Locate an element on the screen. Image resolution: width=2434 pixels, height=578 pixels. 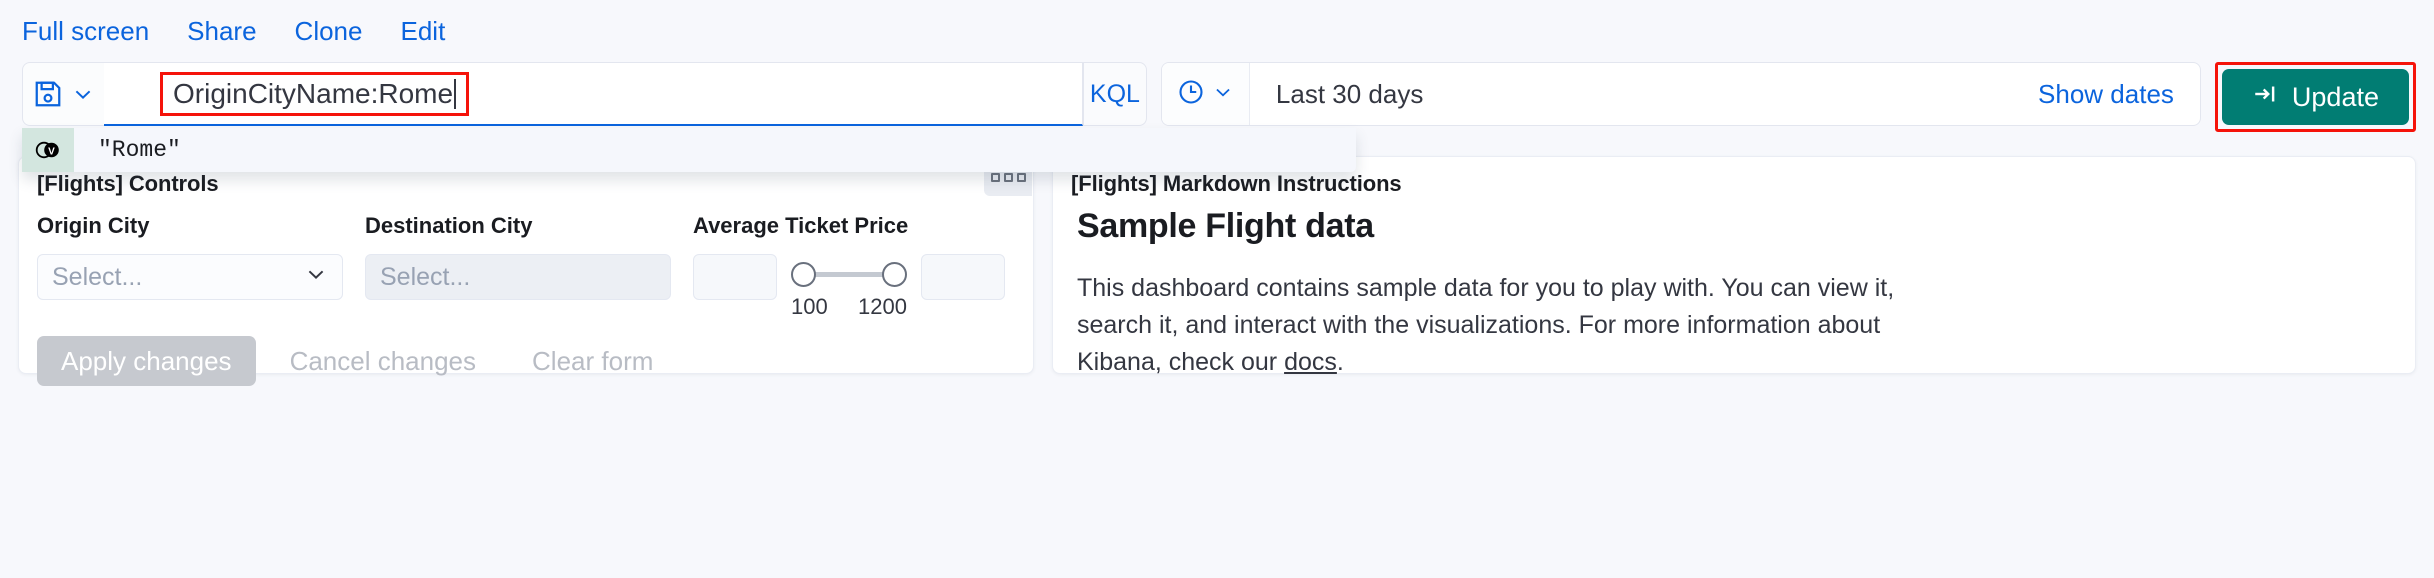
price-min-input is located at coordinates (735, 277).